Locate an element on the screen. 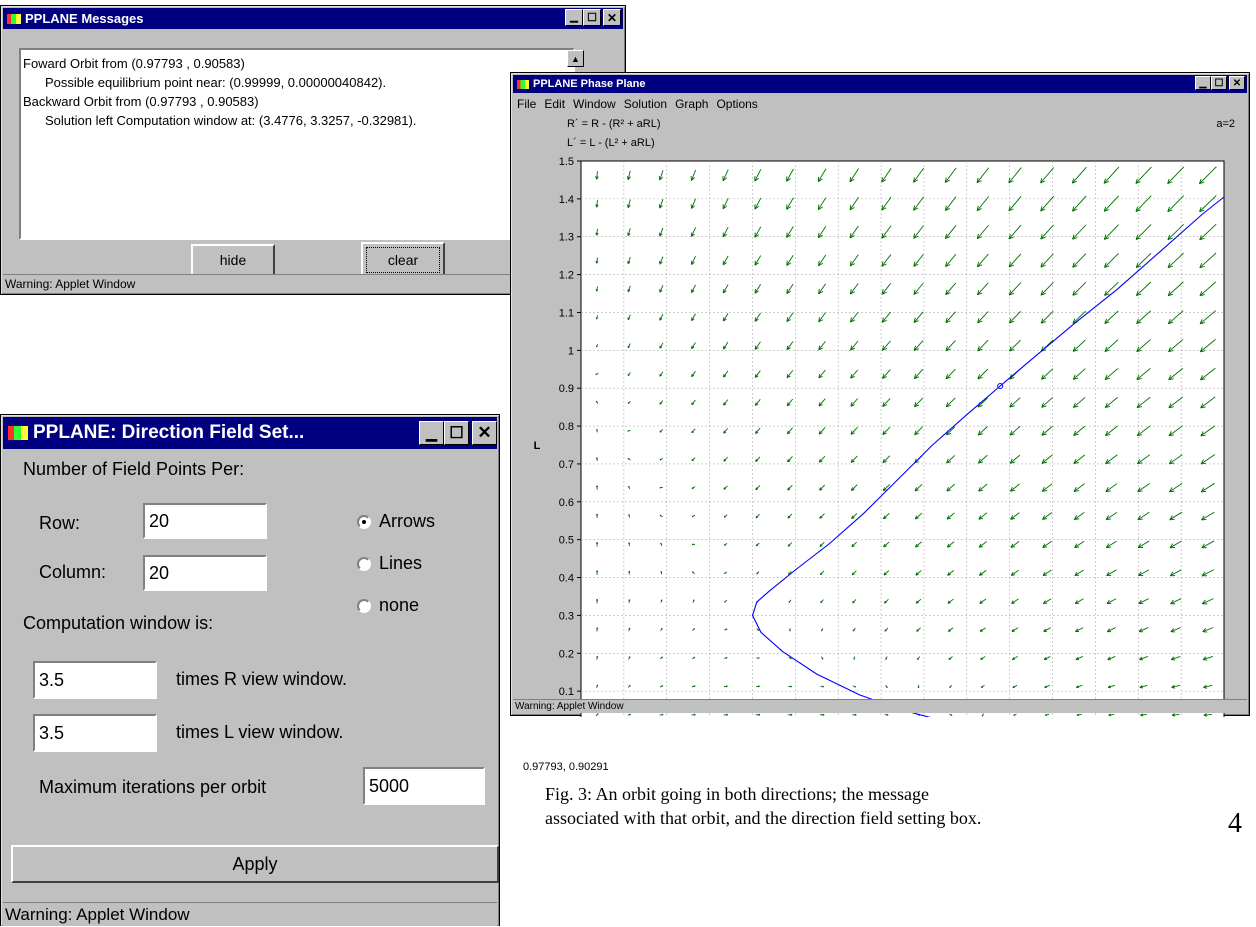 Image resolution: width=1256 pixels, height=927 pixels. hide-button: hide is located at coordinates (233, 260).